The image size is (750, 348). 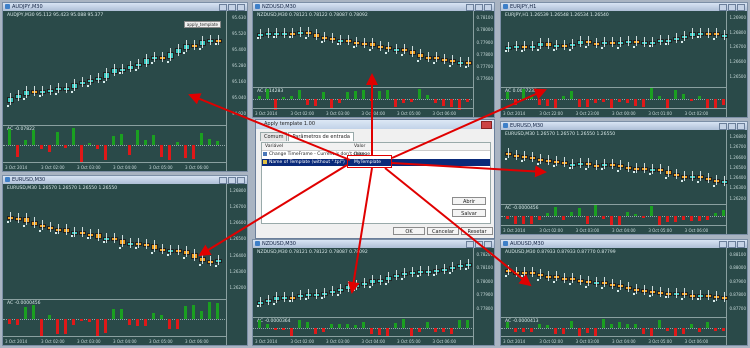 I want to click on arrow-to-audjpy, so click(x=269, y=127).